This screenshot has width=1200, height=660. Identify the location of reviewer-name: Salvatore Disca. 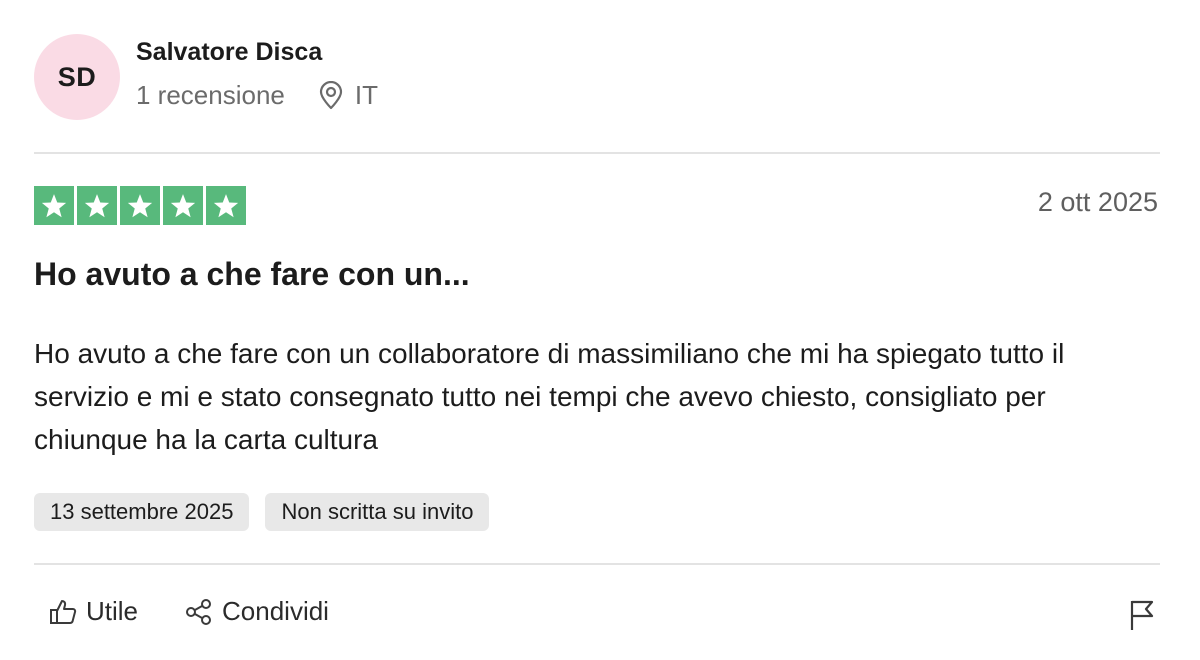
(229, 52).